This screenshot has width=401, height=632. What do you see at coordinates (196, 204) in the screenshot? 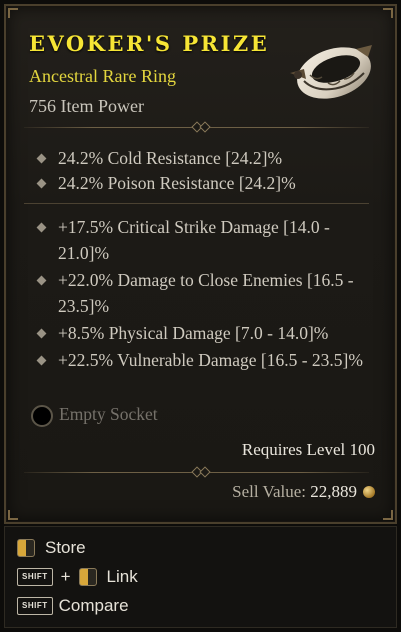
I see `divider` at bounding box center [196, 204].